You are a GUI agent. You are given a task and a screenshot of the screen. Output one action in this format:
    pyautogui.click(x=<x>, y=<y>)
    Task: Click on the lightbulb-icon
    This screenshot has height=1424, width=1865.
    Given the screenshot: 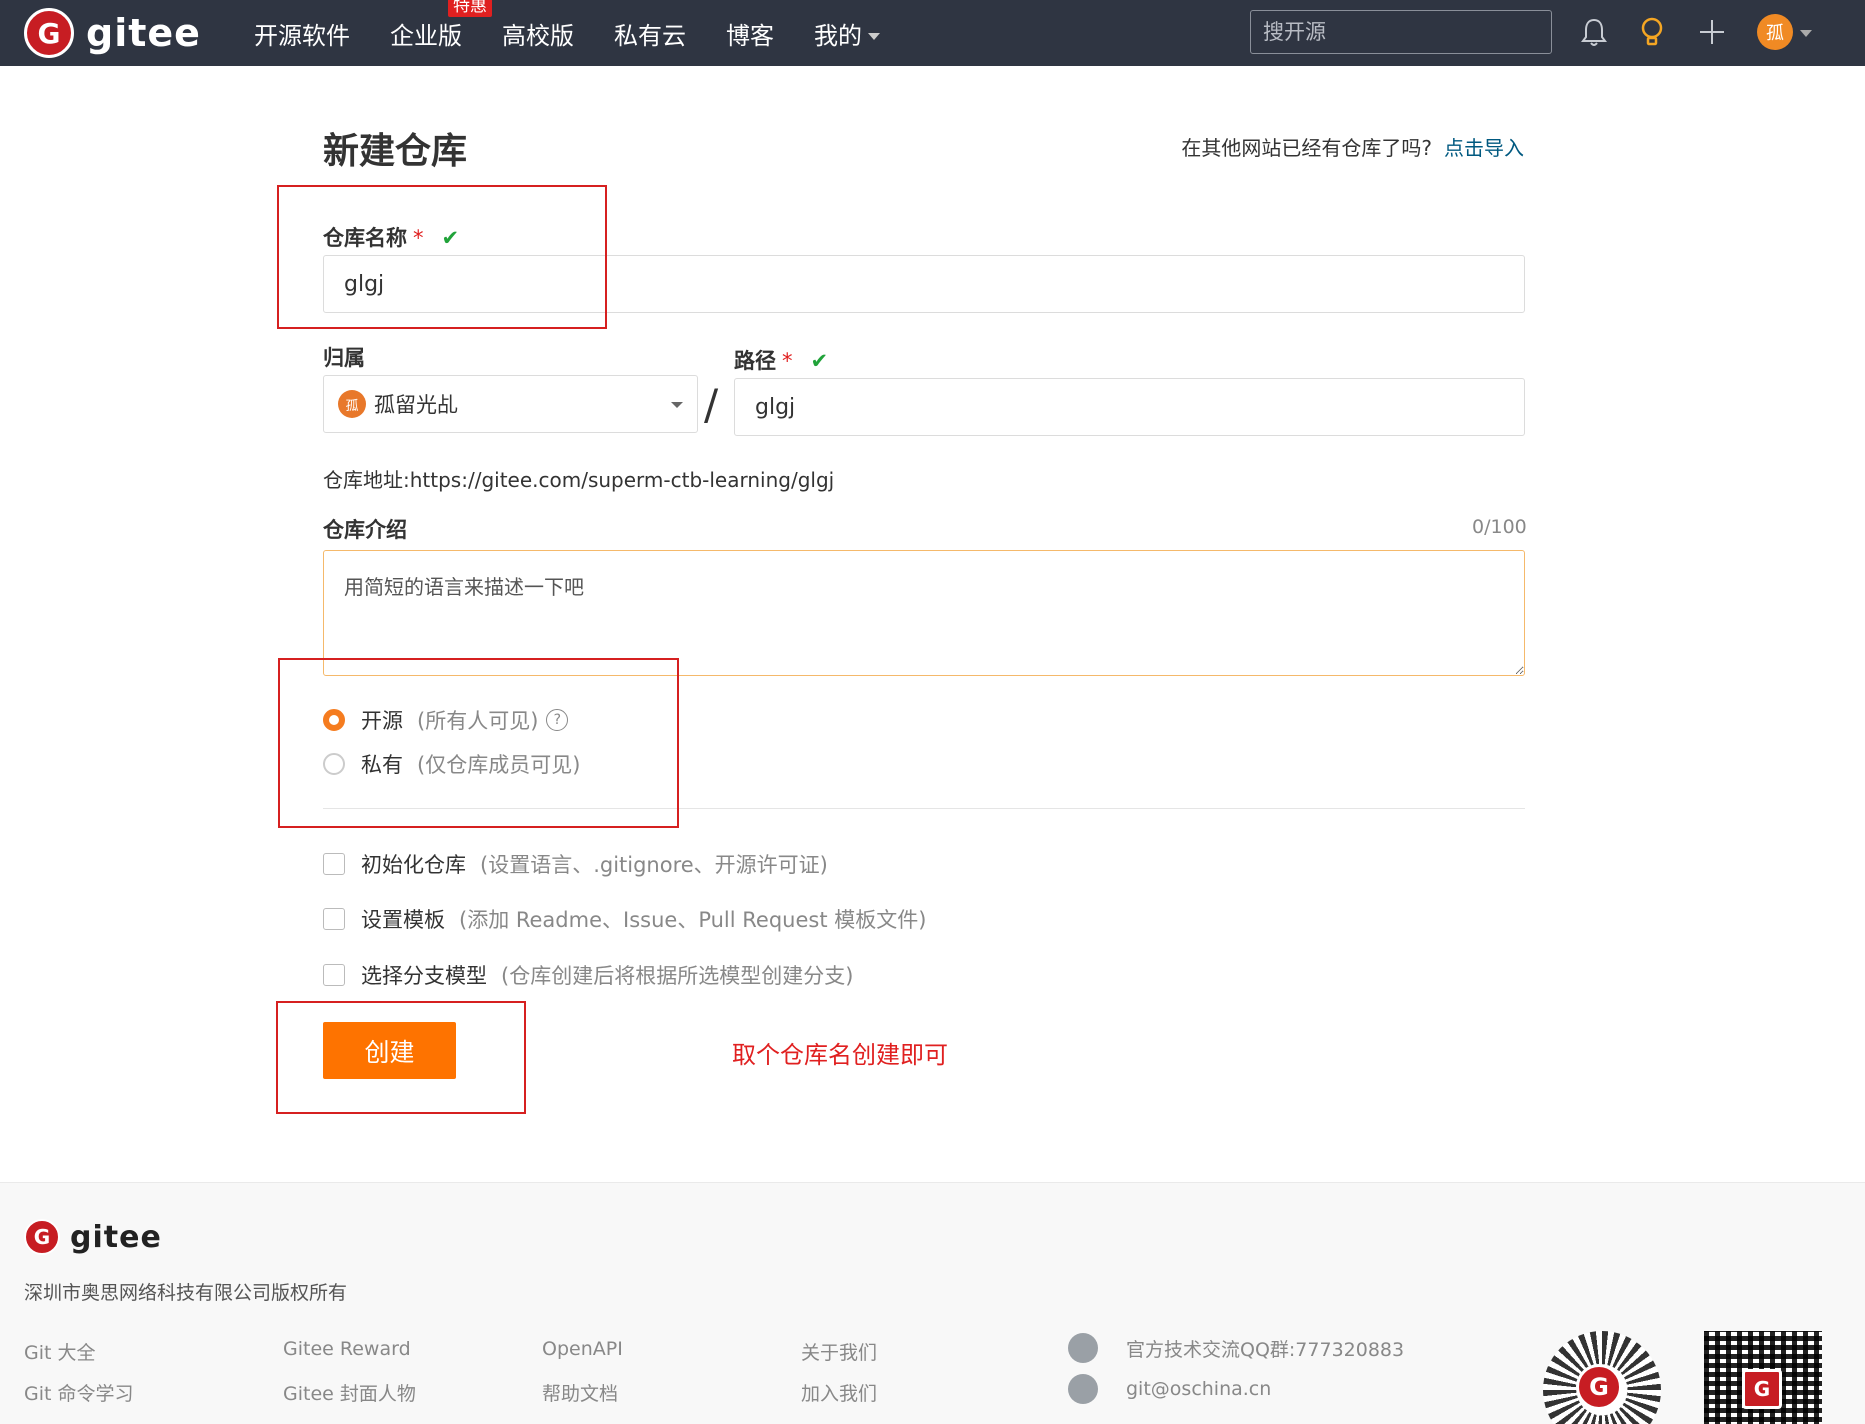 What is the action you would take?
    pyautogui.click(x=1652, y=32)
    